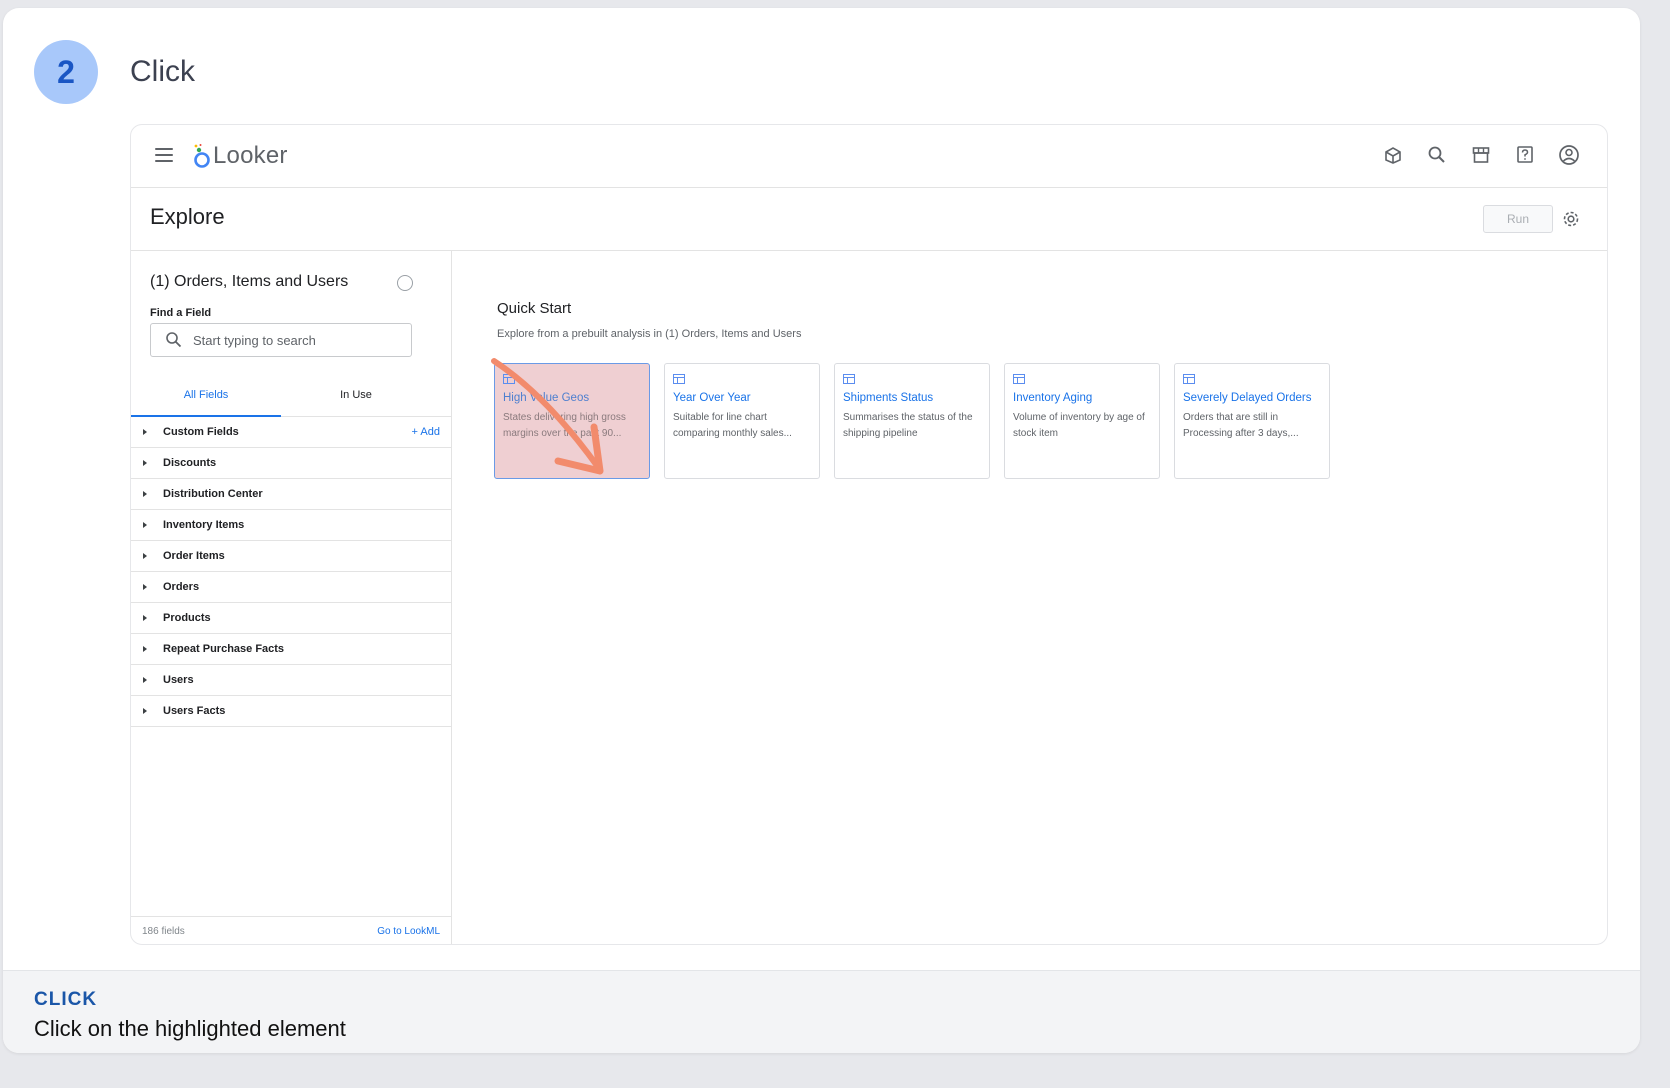 The height and width of the screenshot is (1088, 1670). I want to click on field-search-box, so click(281, 340).